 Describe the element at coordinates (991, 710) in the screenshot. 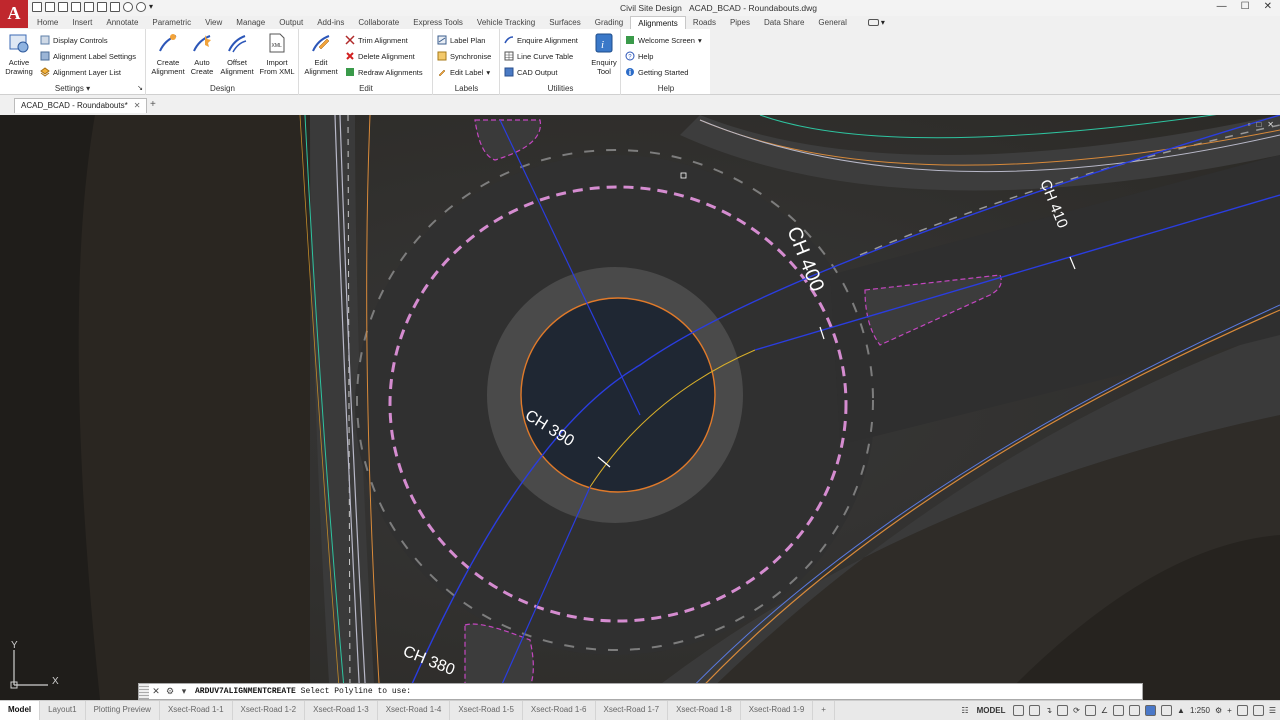

I see `model-space-toggle: MODEL` at that location.